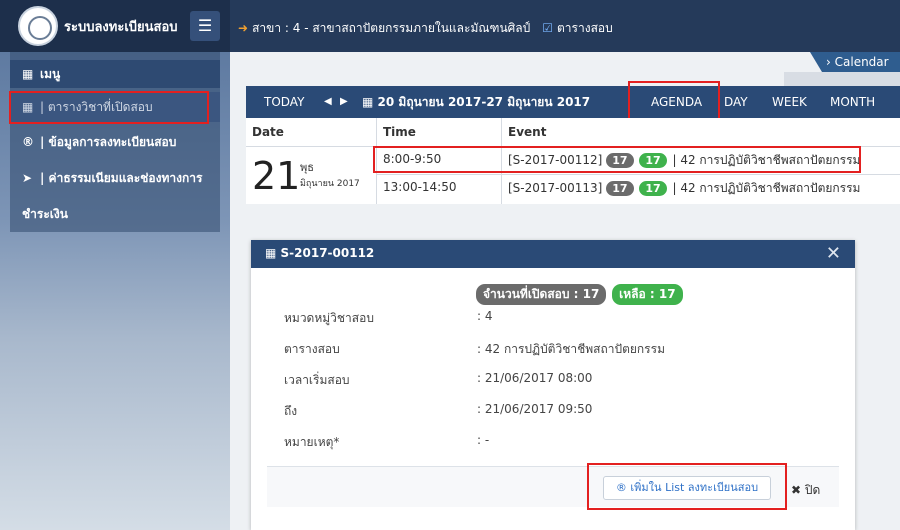 The width and height of the screenshot is (900, 530). I want to click on sidebar-item-label: ชำระเงิน, so click(45, 214).